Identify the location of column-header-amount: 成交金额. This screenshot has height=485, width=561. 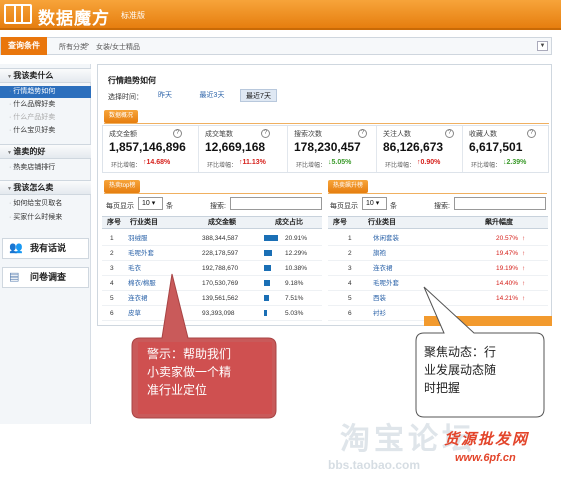
(222, 223).